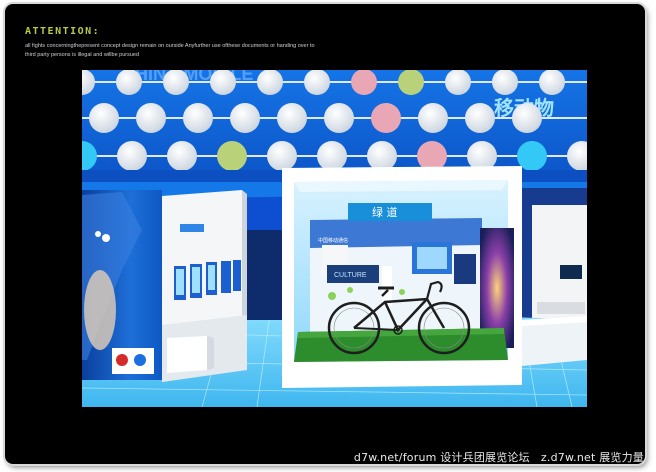 Image resolution: width=656 pixels, height=472 pixels. I want to click on attention-title: ATTENTION:, so click(63, 31).